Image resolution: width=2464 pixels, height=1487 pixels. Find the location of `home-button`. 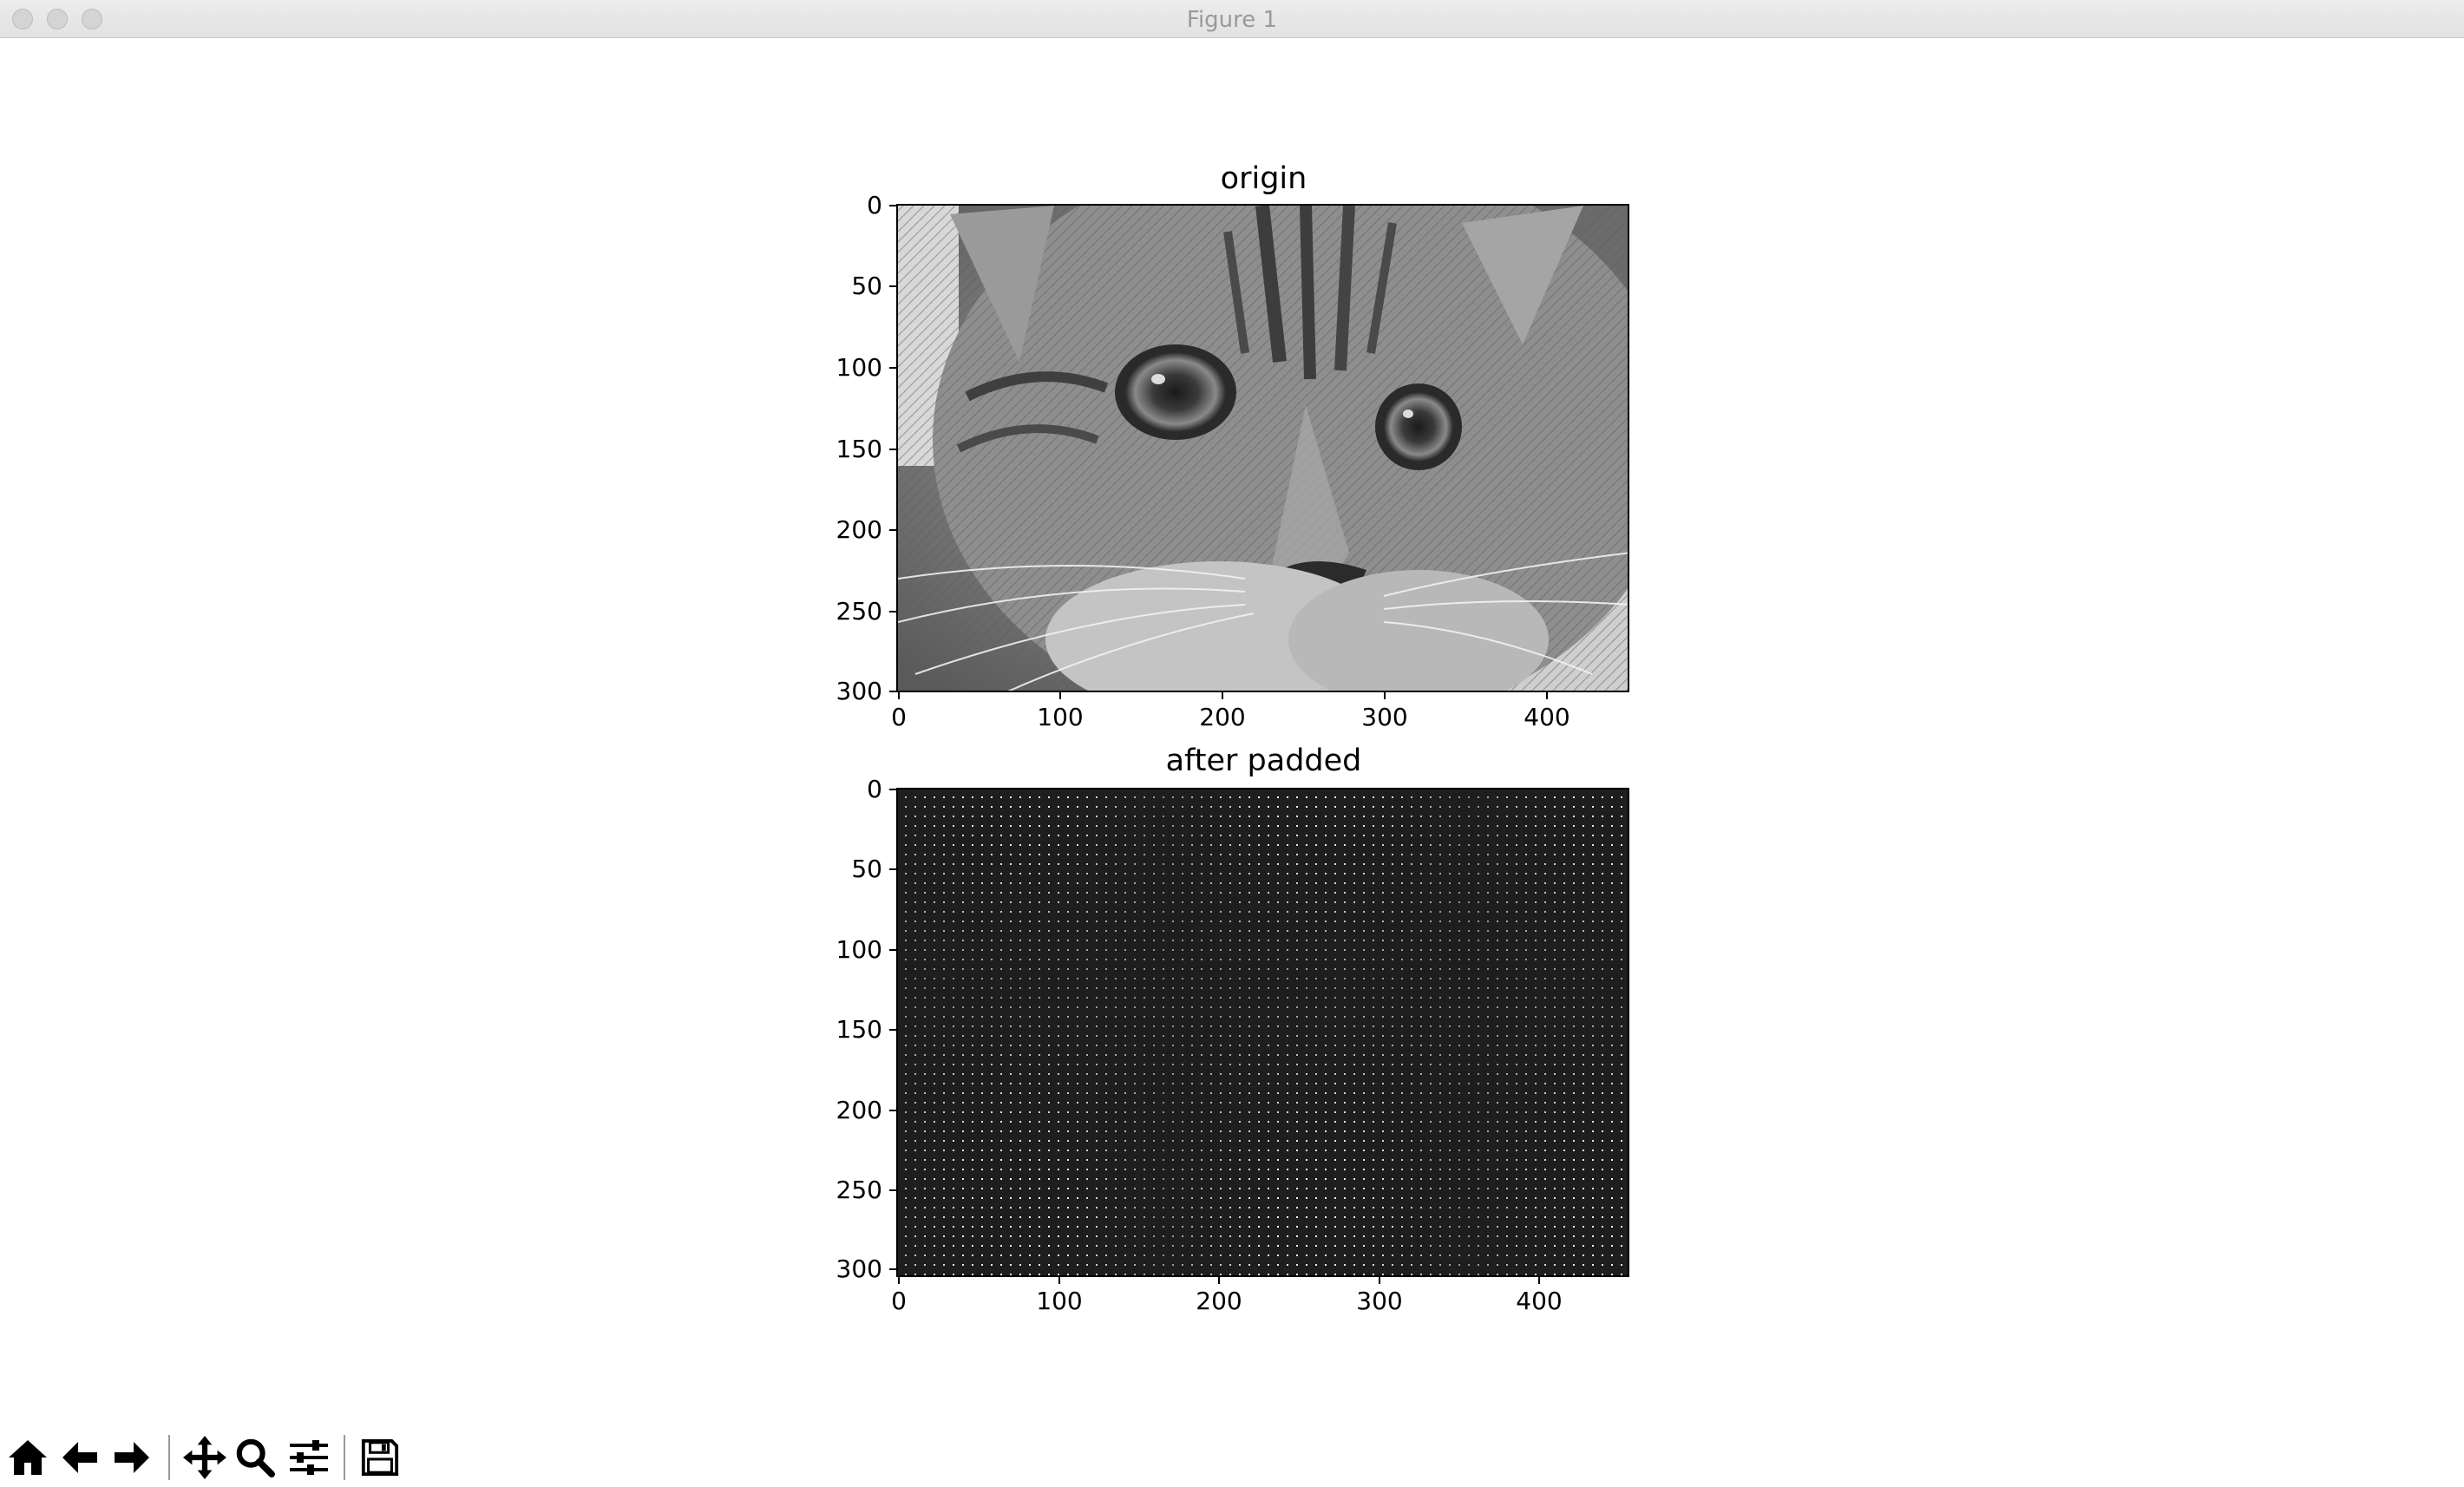

home-button is located at coordinates (27, 1457).